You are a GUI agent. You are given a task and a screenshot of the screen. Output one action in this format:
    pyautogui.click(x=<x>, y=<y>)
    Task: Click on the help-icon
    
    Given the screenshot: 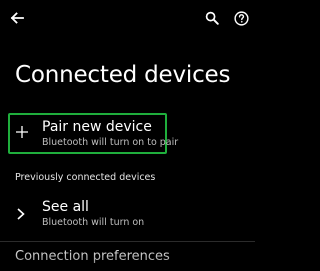 What is the action you would take?
    pyautogui.click(x=241, y=18)
    